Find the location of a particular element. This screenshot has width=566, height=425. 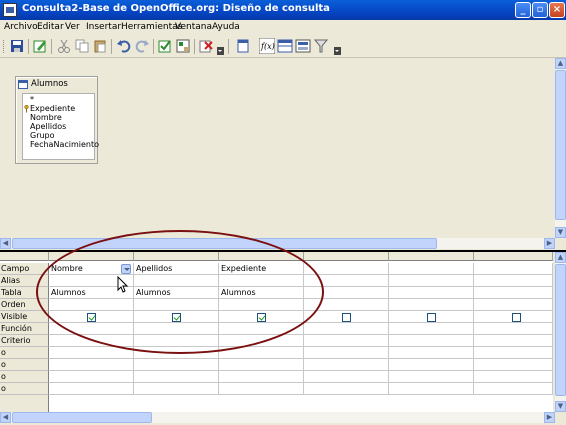

menu-archivo: Archivo is located at coordinates (21, 27).